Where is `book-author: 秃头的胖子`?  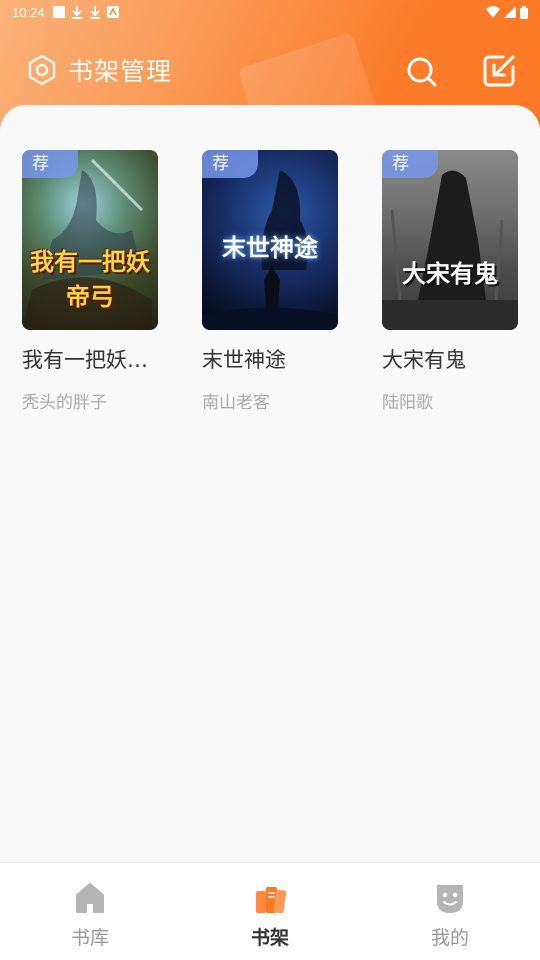
book-author: 秃头的胖子 is located at coordinates (64, 403).